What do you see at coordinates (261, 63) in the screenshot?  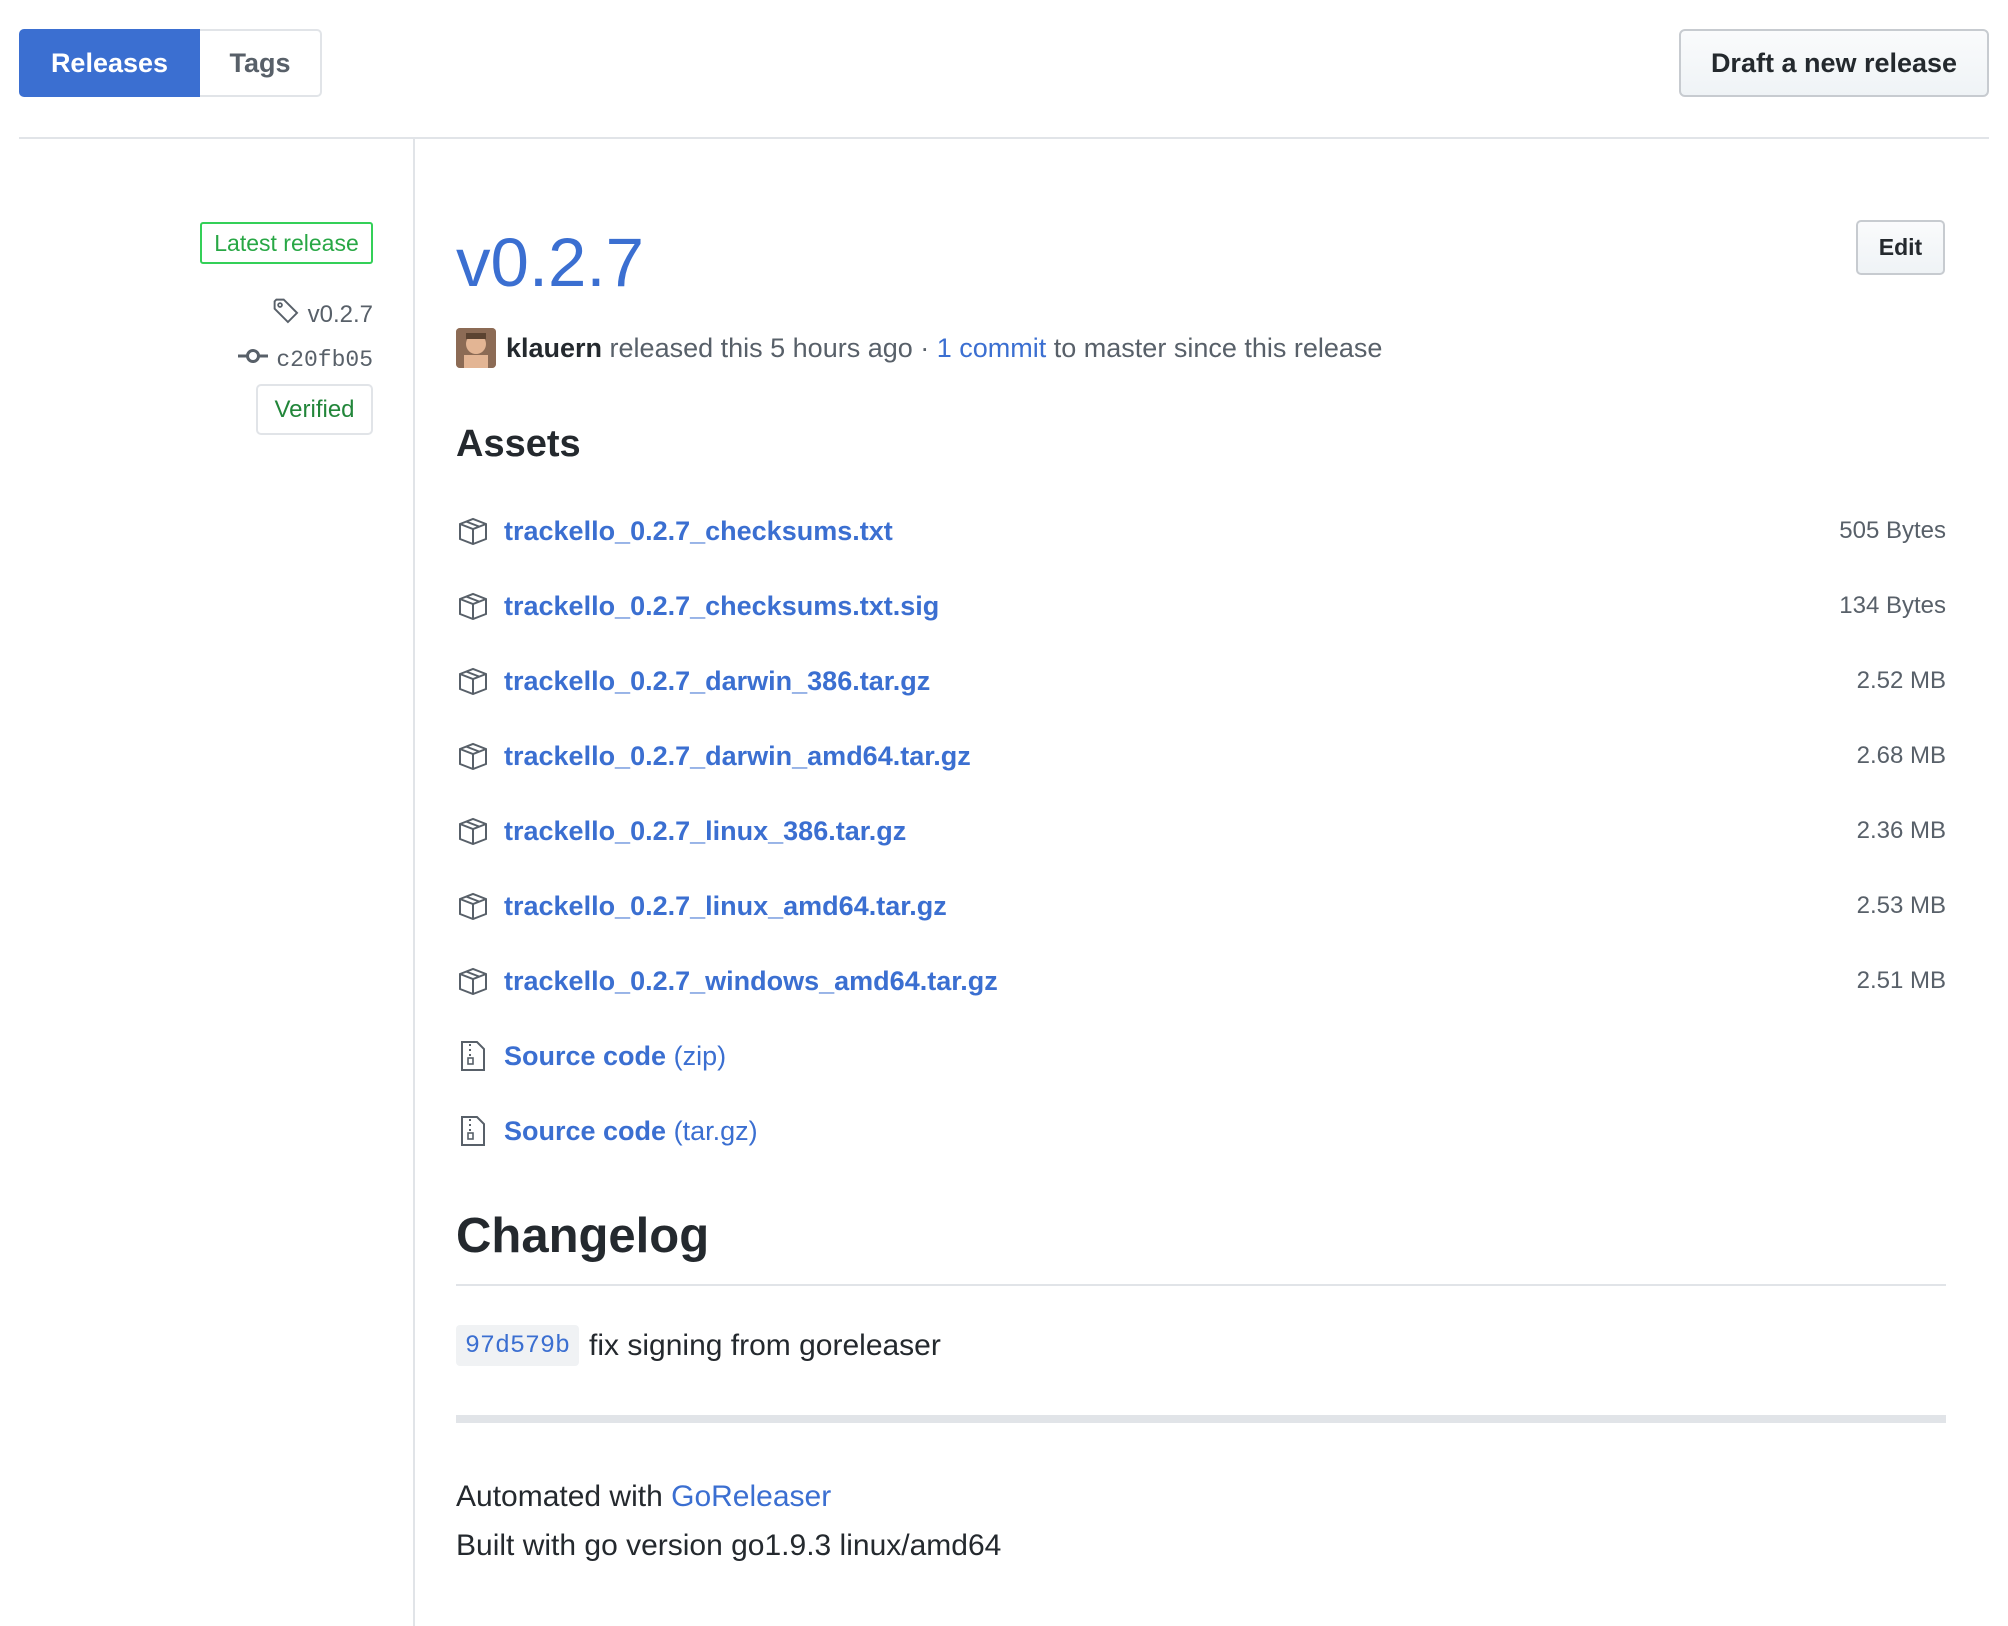 I see `tab-tags: Tags` at bounding box center [261, 63].